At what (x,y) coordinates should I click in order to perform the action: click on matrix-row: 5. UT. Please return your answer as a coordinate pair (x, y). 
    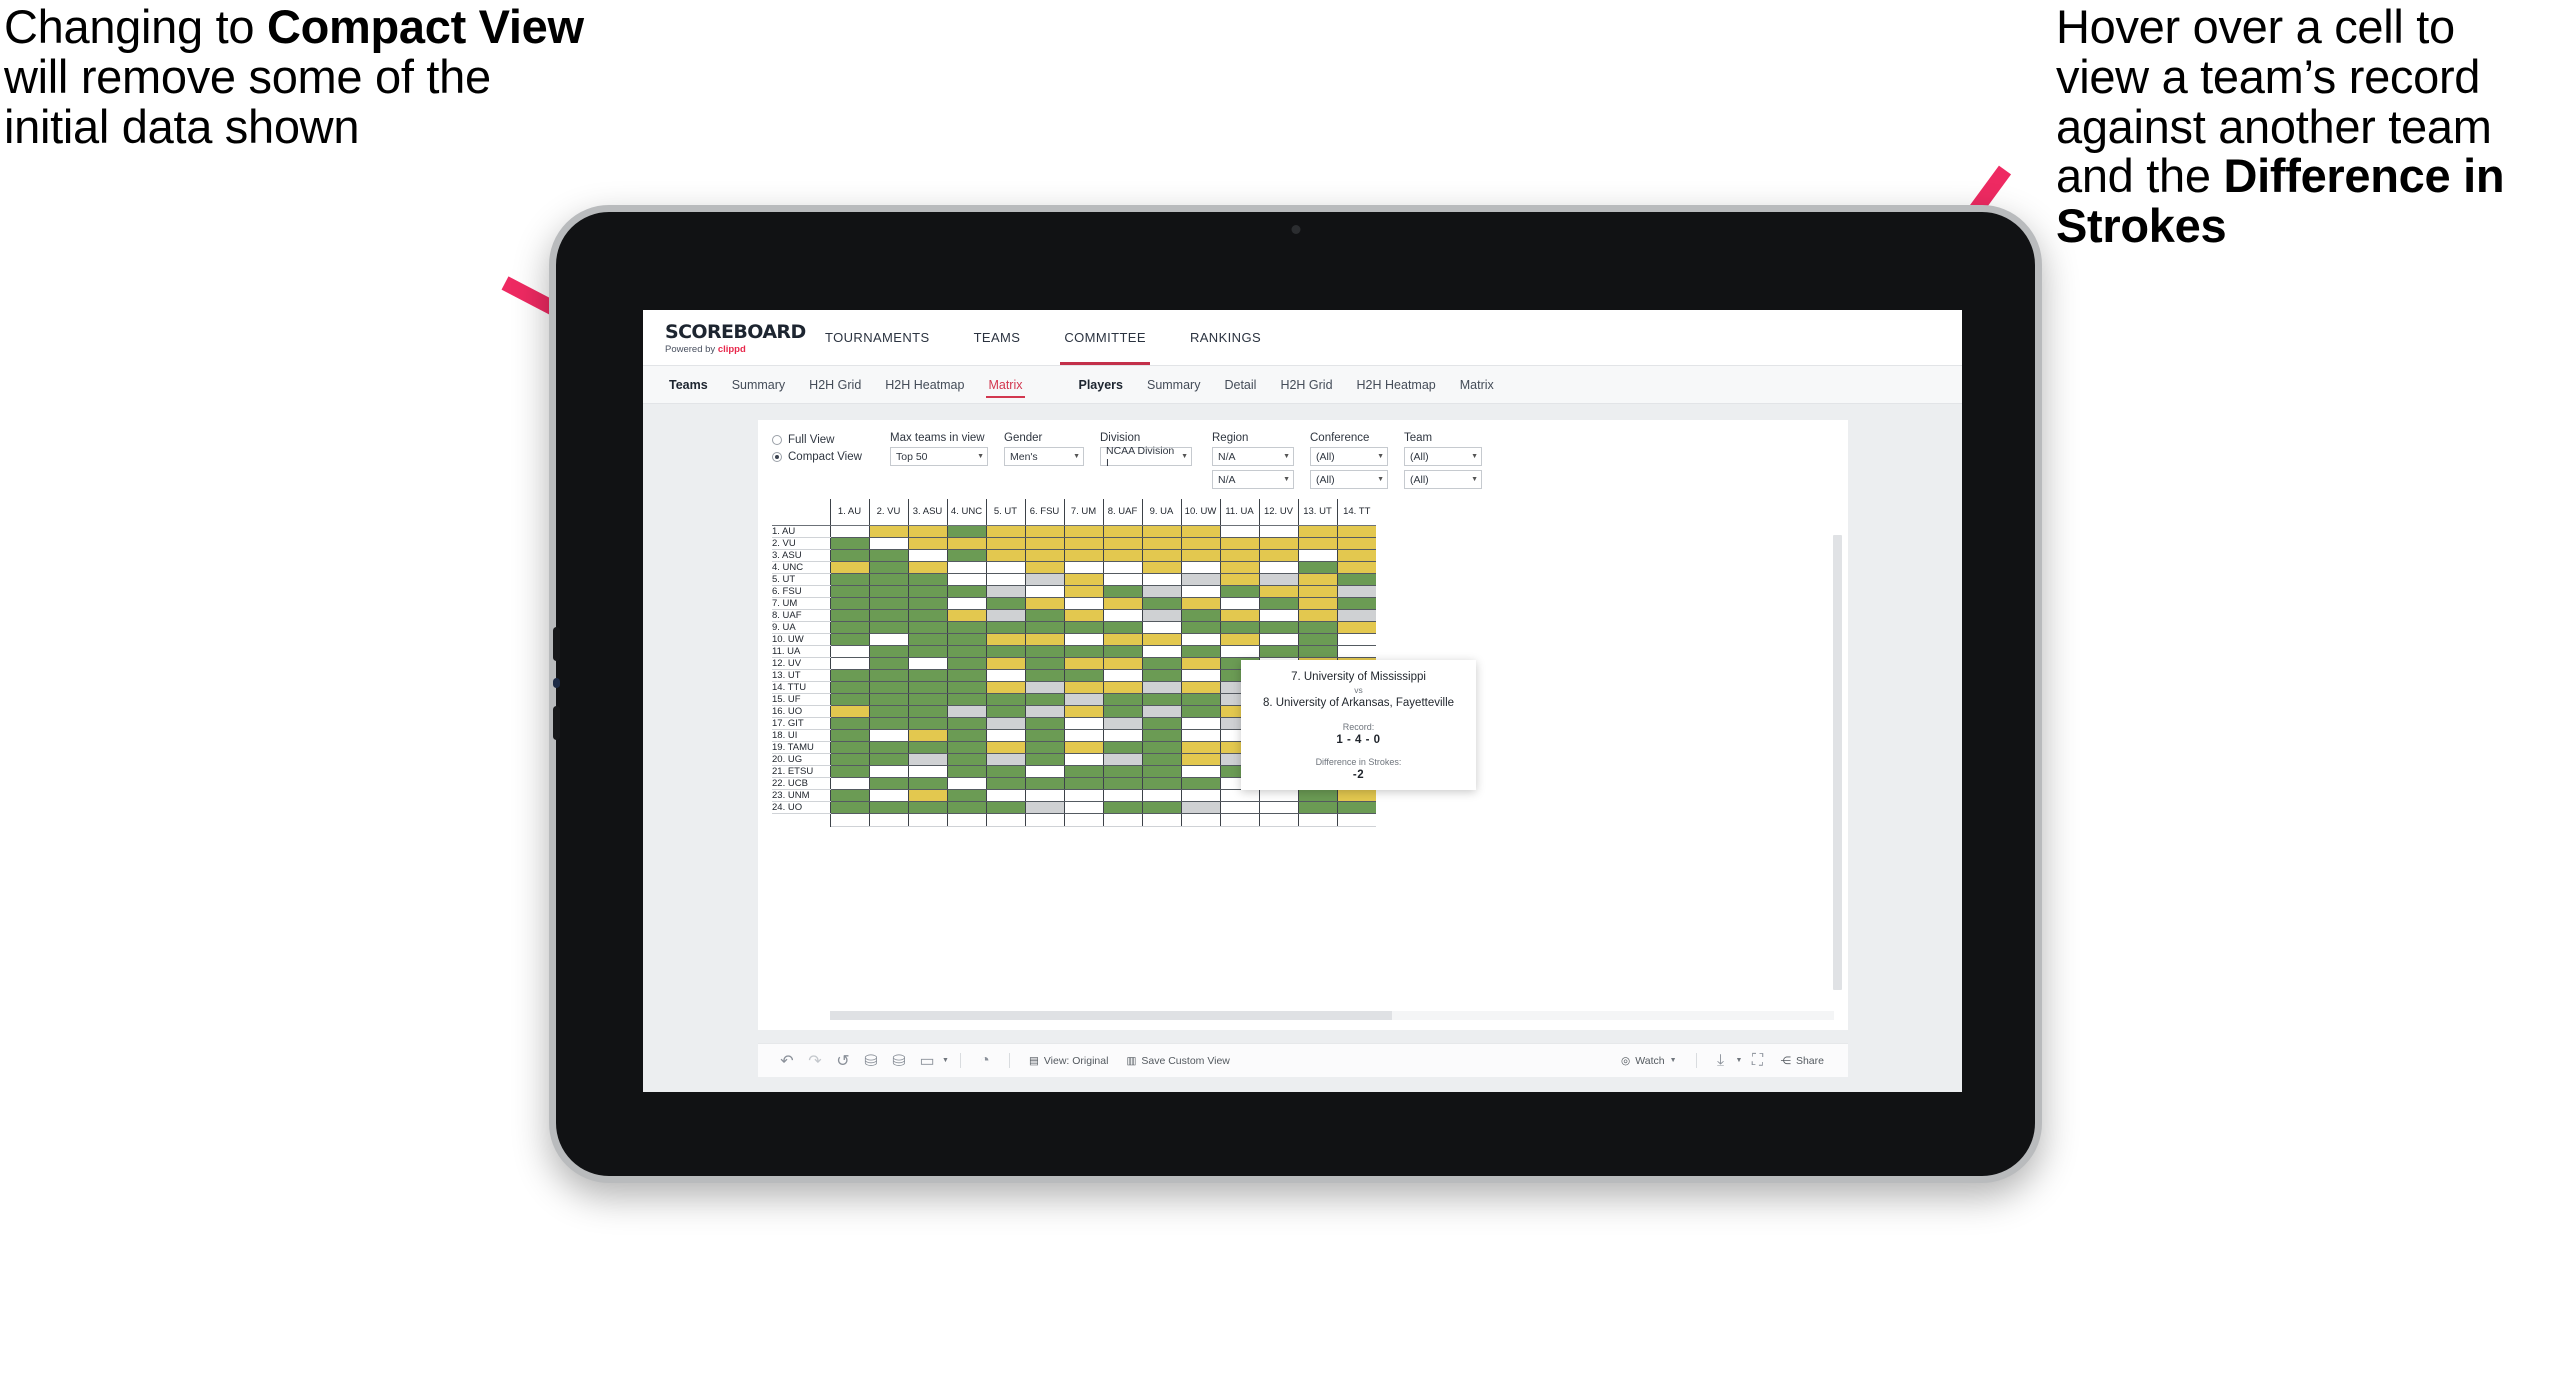
    Looking at the image, I should click on (1074, 579).